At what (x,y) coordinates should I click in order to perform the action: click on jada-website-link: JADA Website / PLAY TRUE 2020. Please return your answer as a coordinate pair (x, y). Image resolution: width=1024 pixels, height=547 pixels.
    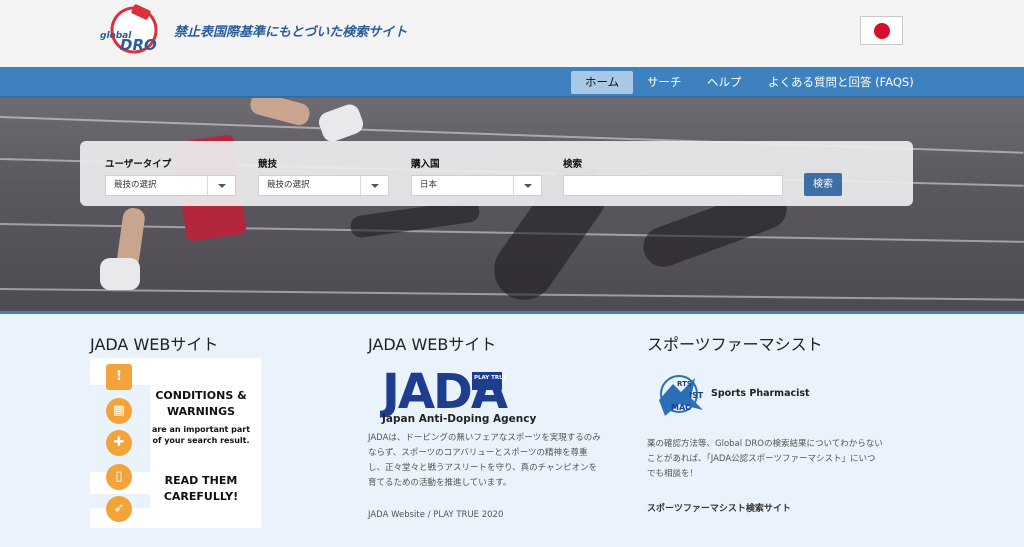
    Looking at the image, I should click on (435, 515).